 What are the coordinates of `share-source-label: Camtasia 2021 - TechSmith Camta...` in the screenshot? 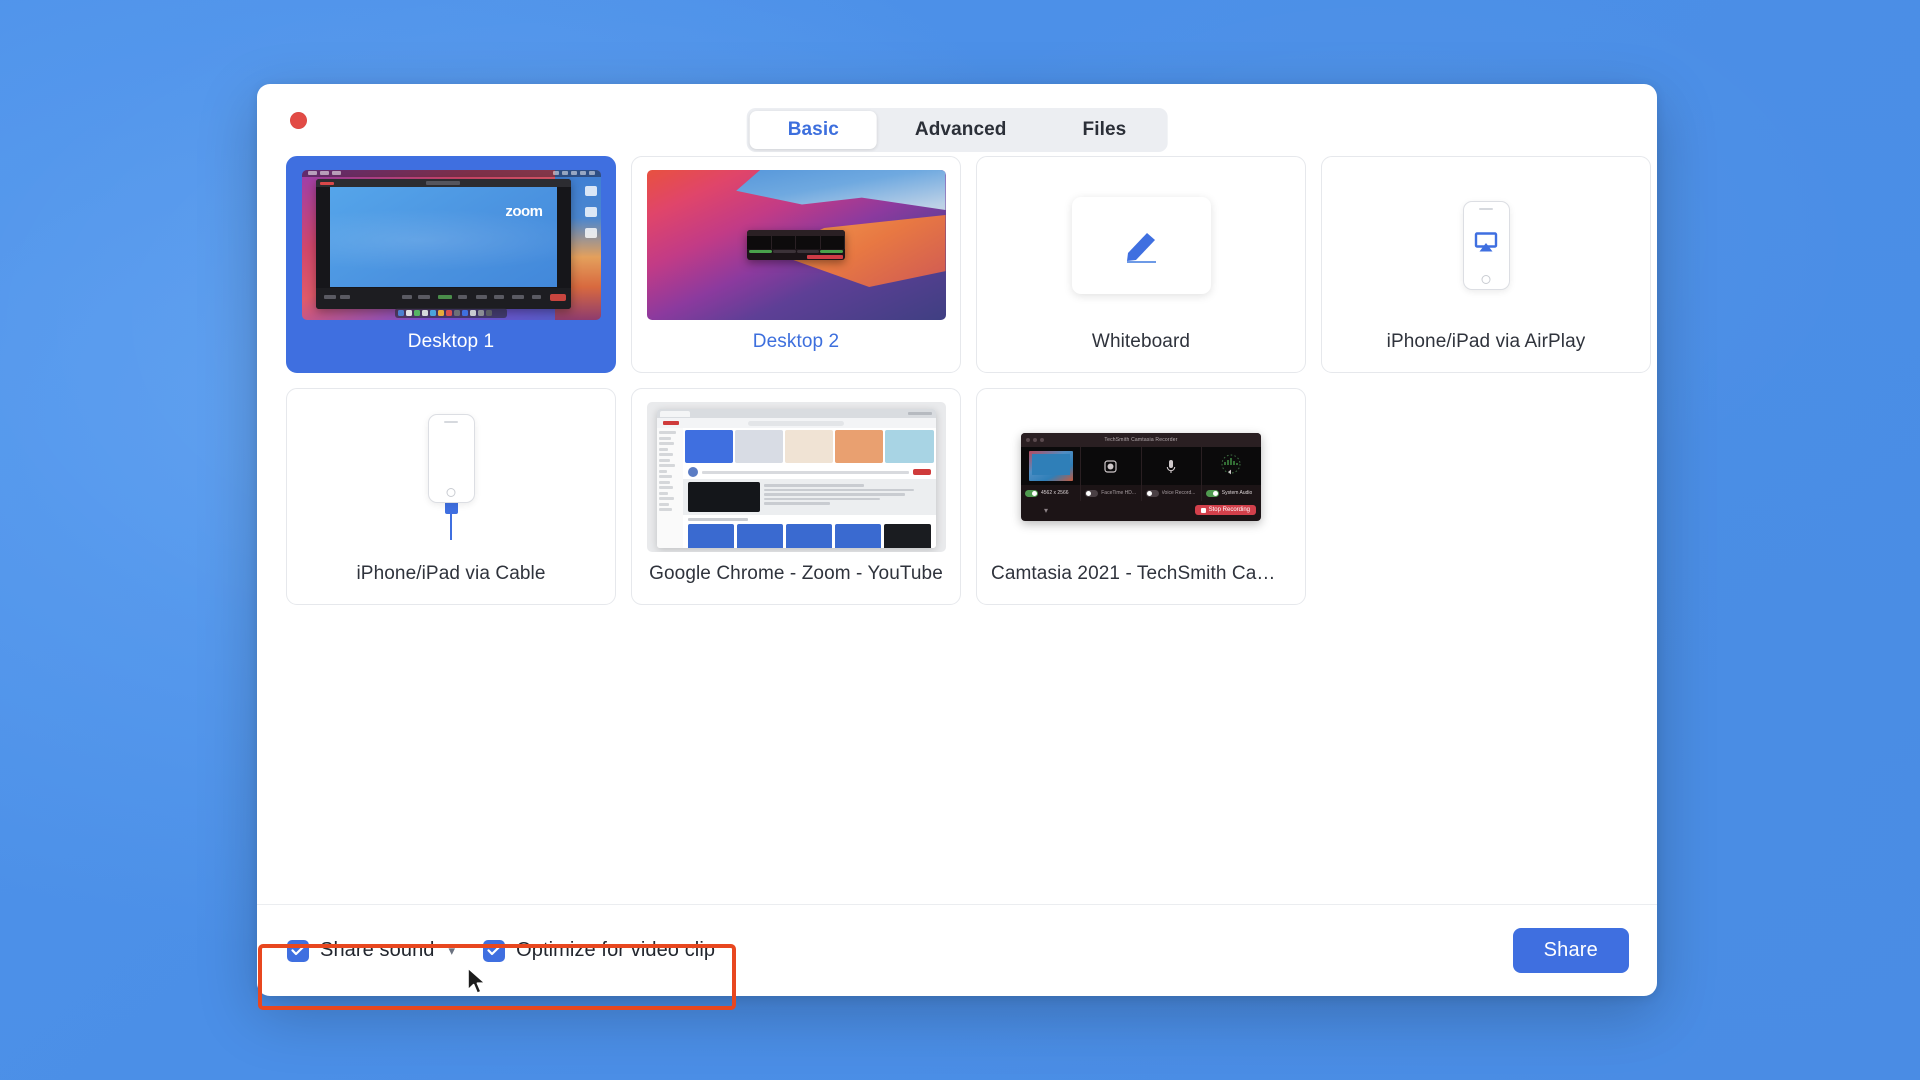 It's located at (1141, 573).